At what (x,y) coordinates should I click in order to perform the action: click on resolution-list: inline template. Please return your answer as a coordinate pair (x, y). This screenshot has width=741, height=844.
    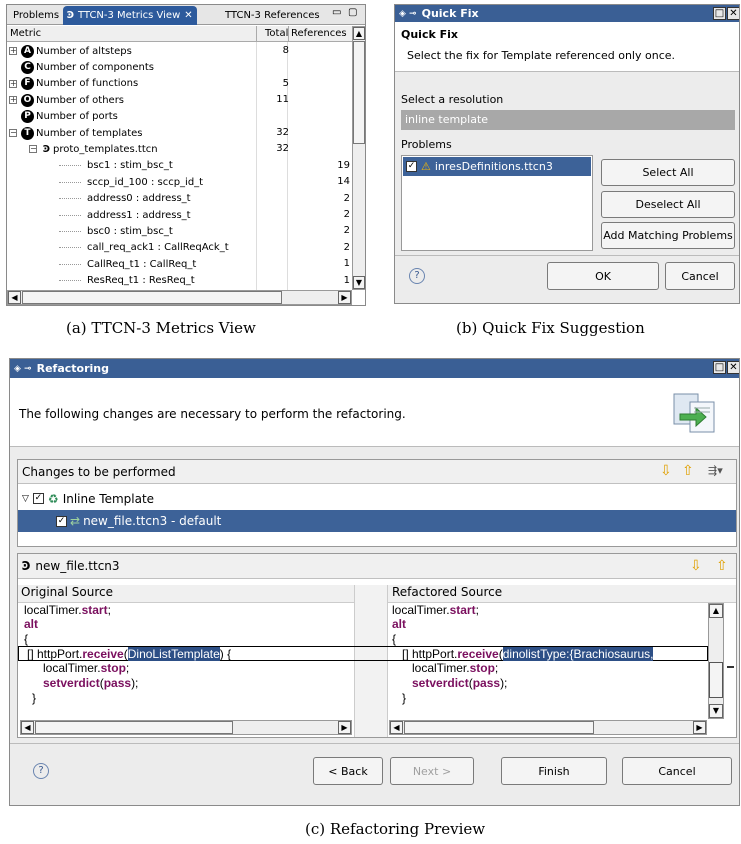
    Looking at the image, I should click on (568, 120).